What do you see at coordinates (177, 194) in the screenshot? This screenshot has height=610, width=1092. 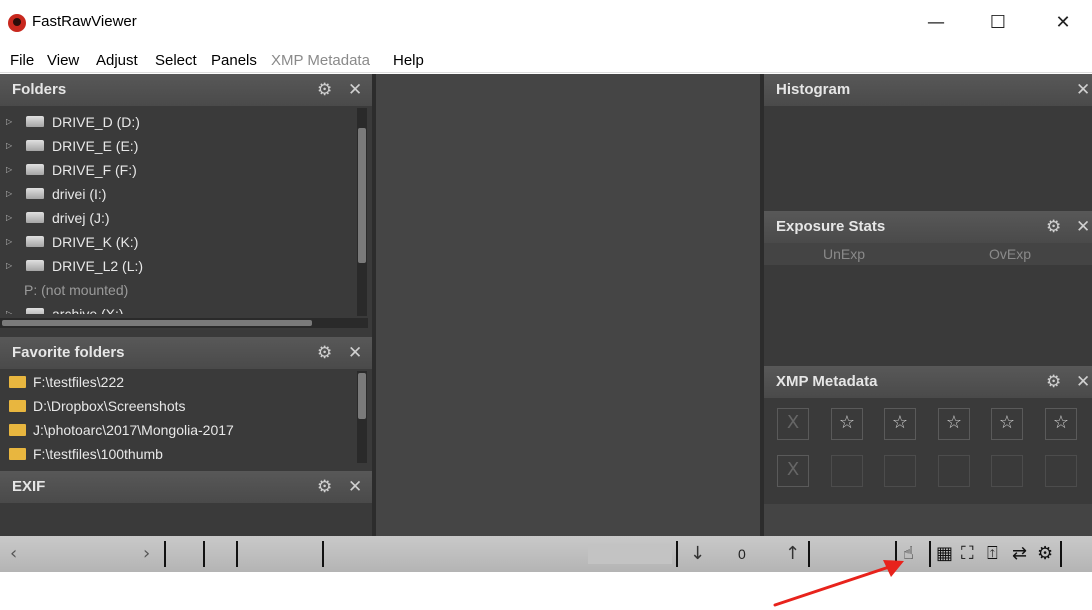 I see `tree-row: ▷ drivei (I:)` at bounding box center [177, 194].